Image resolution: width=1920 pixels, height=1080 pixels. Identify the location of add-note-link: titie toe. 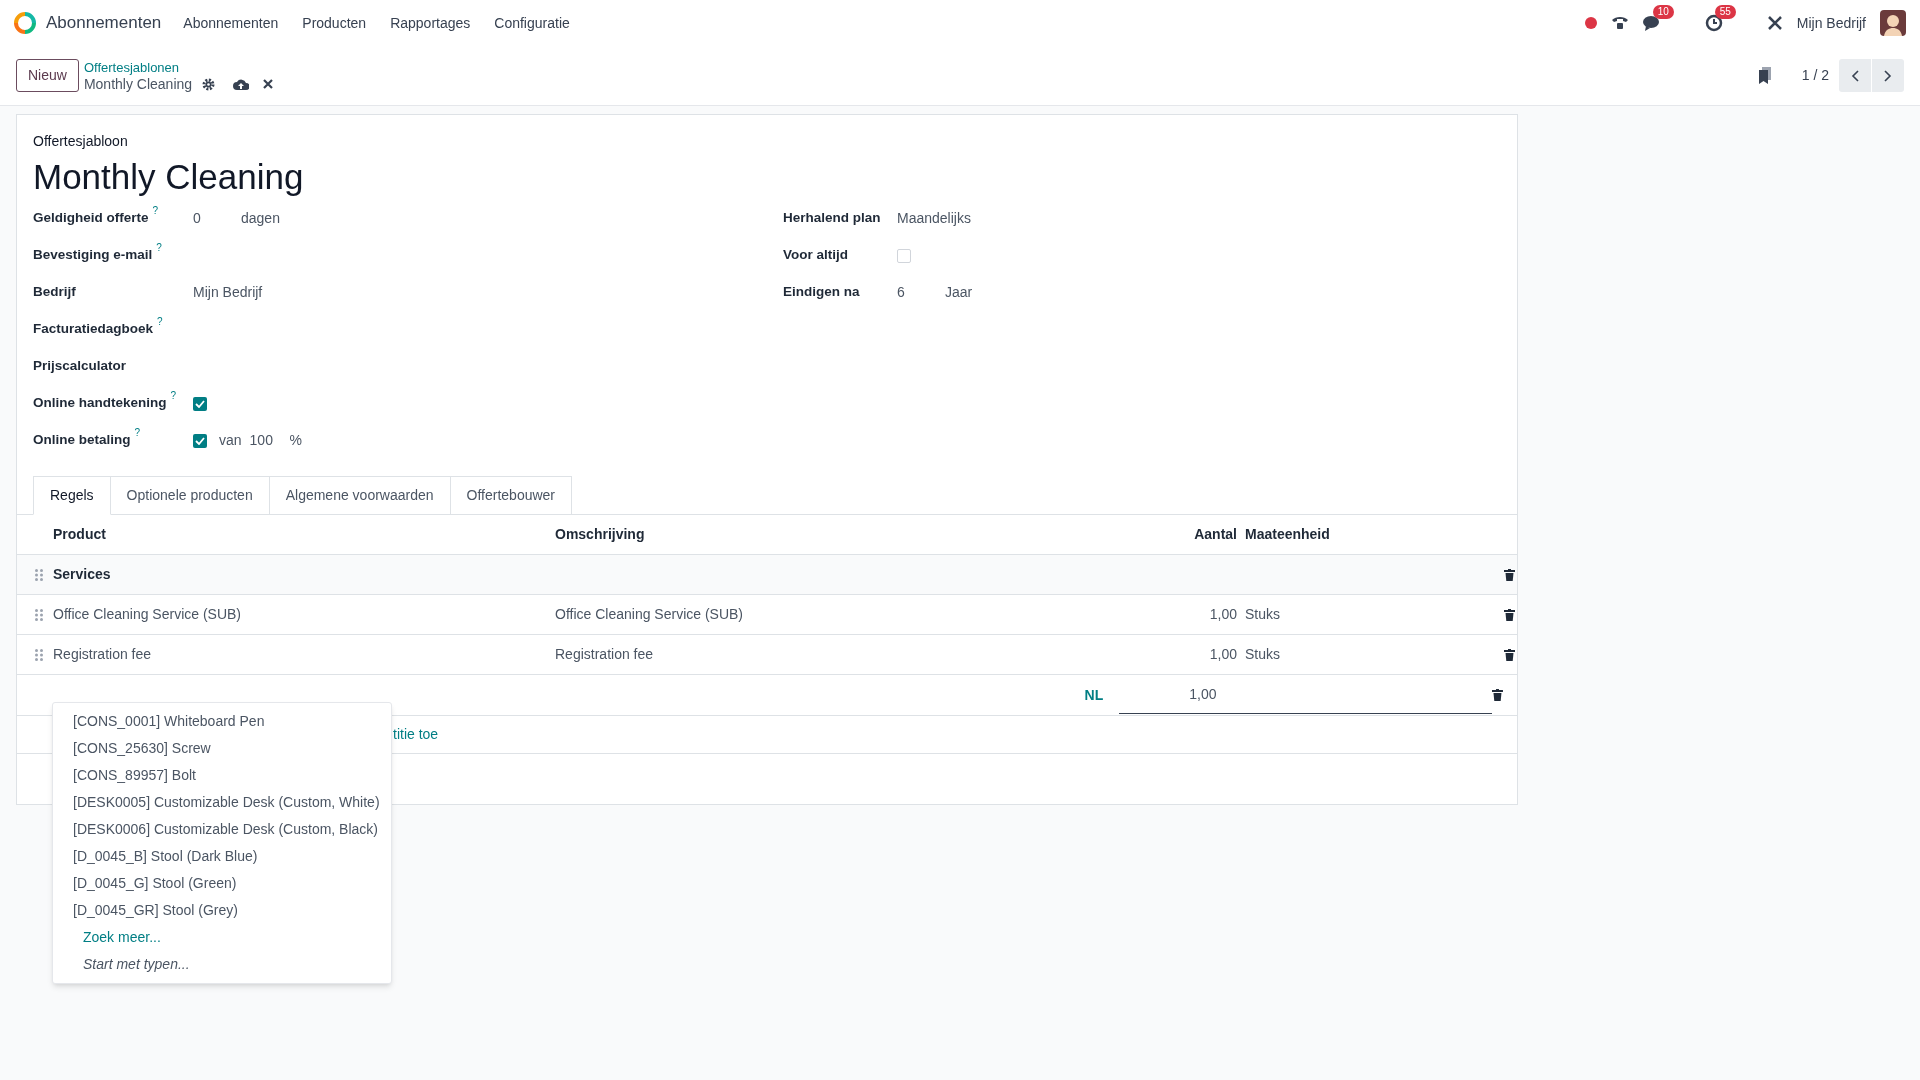
(416, 734).